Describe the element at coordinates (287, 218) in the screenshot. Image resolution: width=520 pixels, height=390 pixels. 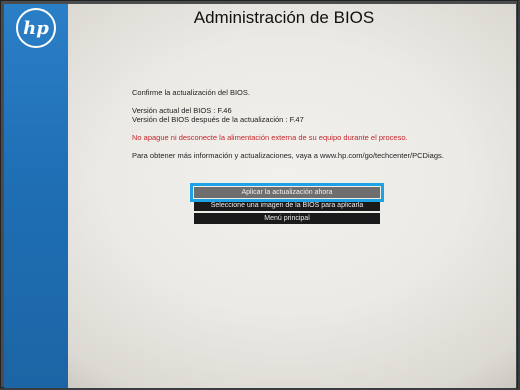
I see `main-menu-button: Menú principal` at that location.